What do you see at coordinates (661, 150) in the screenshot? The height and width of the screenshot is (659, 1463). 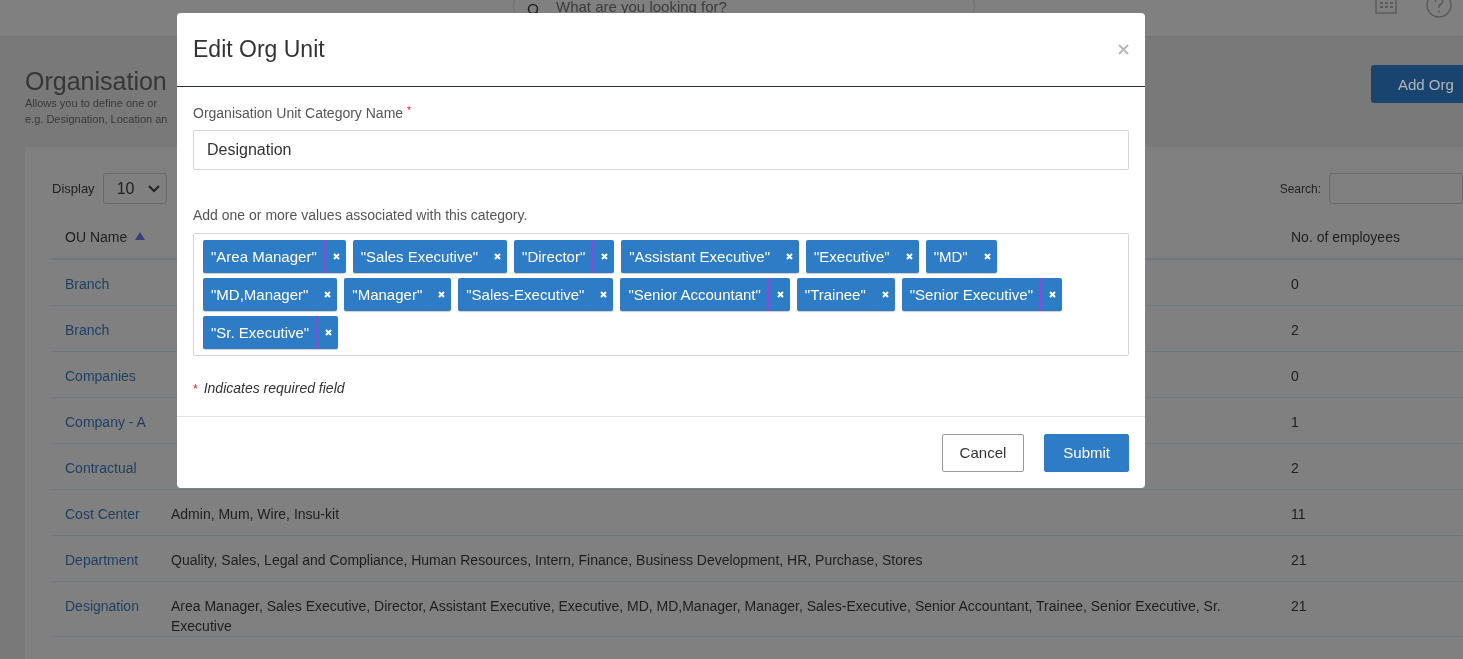 I see `category-name-field: Designation` at bounding box center [661, 150].